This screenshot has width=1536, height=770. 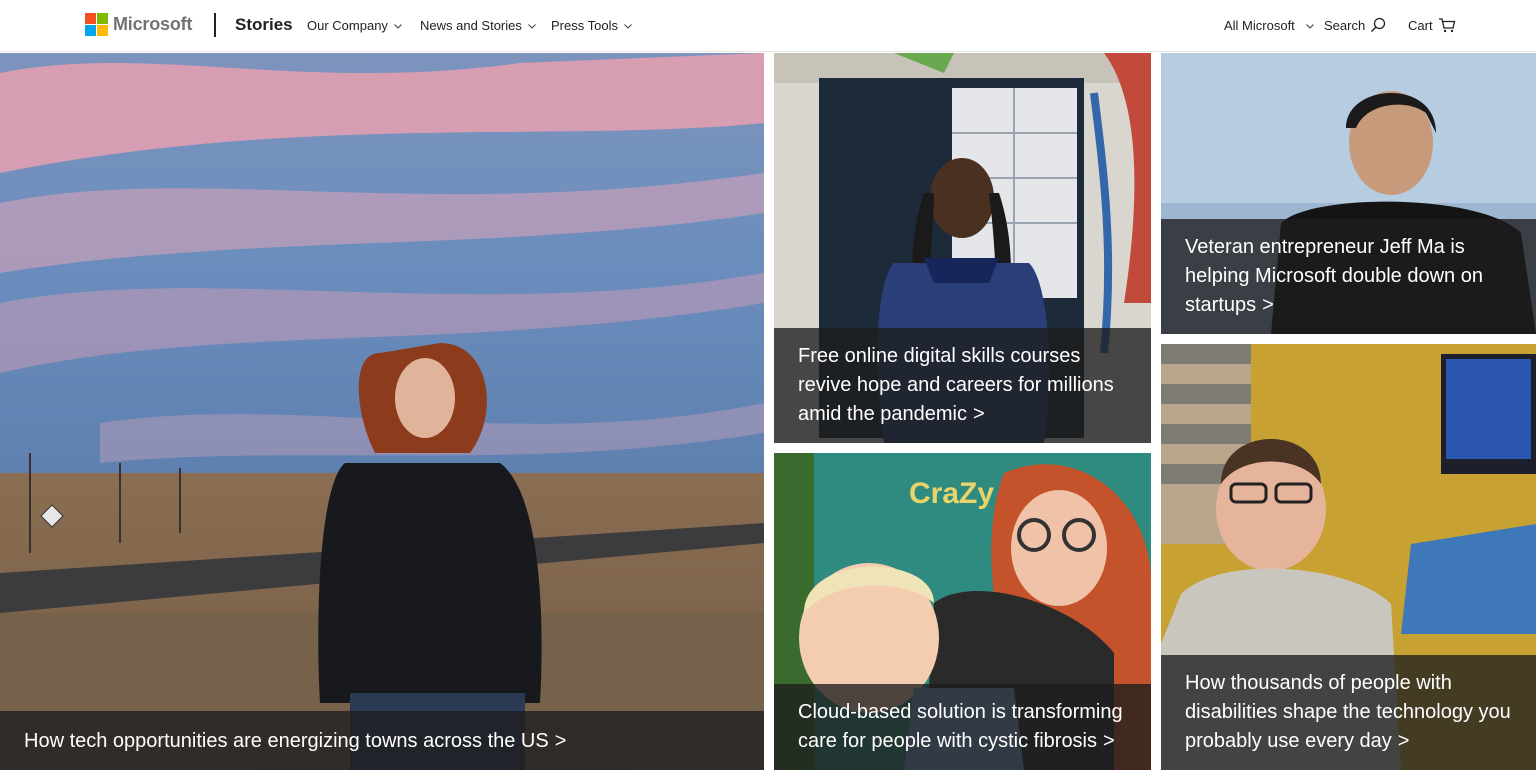 I want to click on crazy-sign: CraZy, so click(x=951, y=493).